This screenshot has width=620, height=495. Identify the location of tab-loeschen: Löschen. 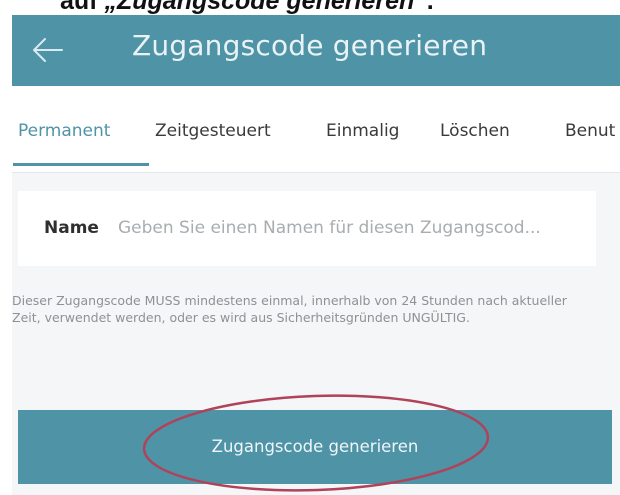
(475, 131).